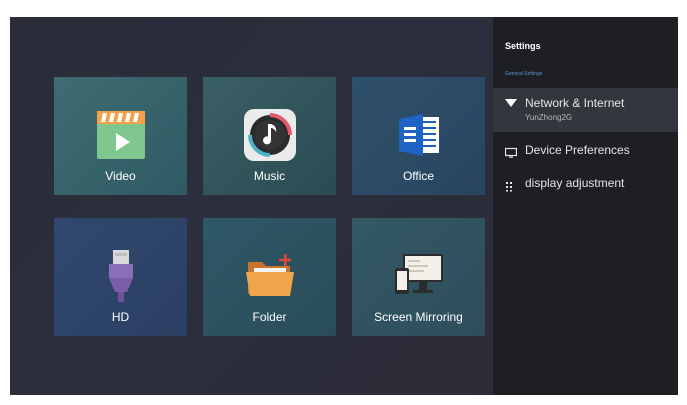 The width and height of the screenshot is (687, 405). What do you see at coordinates (511, 185) in the screenshot?
I see `grid-icon` at bounding box center [511, 185].